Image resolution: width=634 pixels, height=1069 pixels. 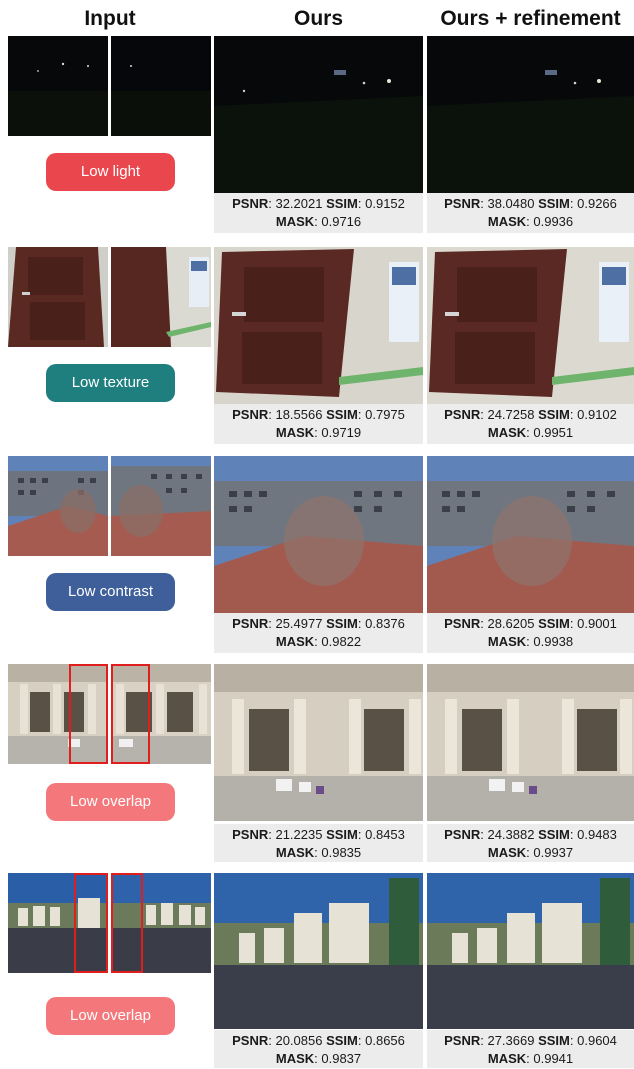 I want to click on mask-value: 0.9951, so click(x=553, y=432).